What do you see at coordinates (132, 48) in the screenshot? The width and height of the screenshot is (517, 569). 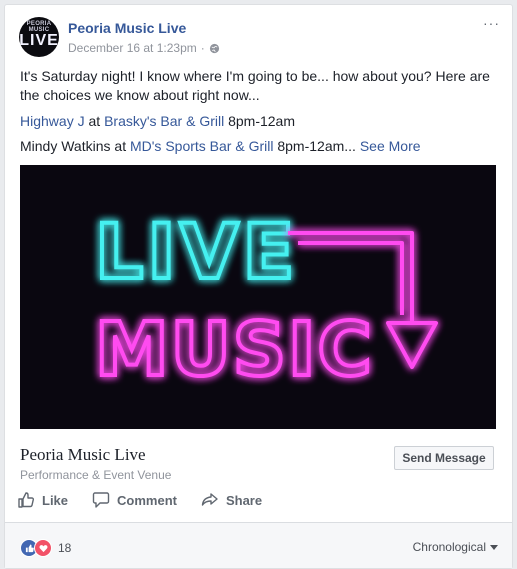 I see `post-timestamp: December 16 at 1:23pm` at bounding box center [132, 48].